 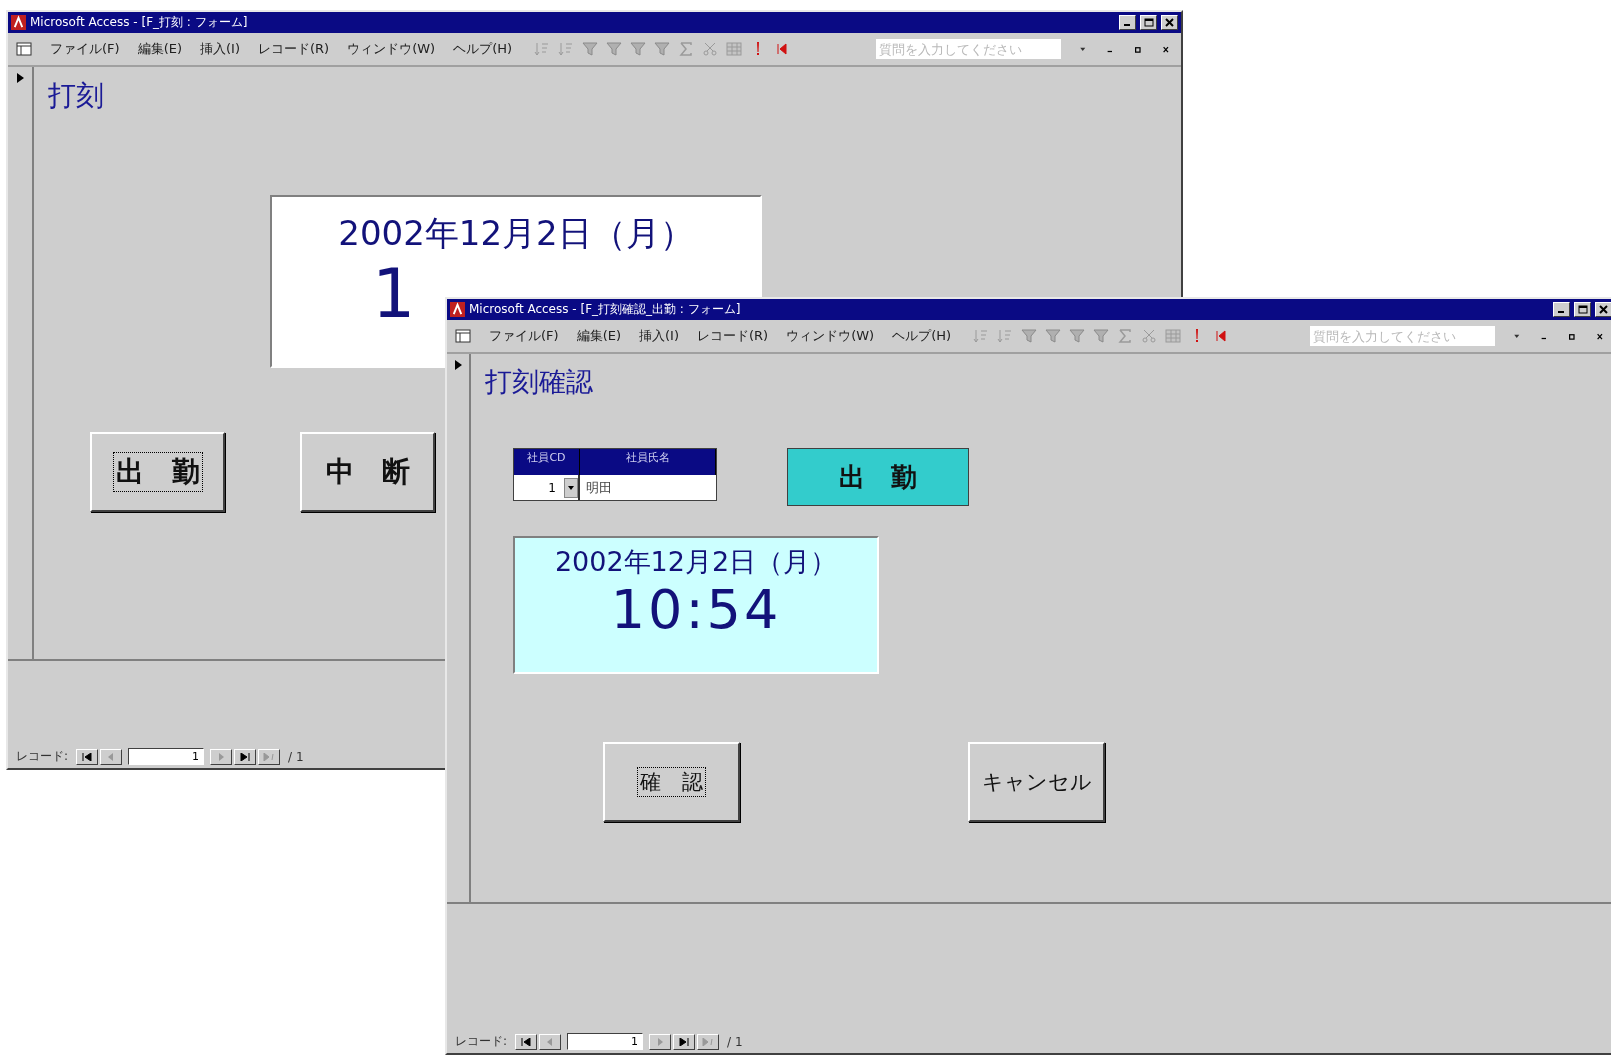 I want to click on time-text: 10:54, so click(x=696, y=610).